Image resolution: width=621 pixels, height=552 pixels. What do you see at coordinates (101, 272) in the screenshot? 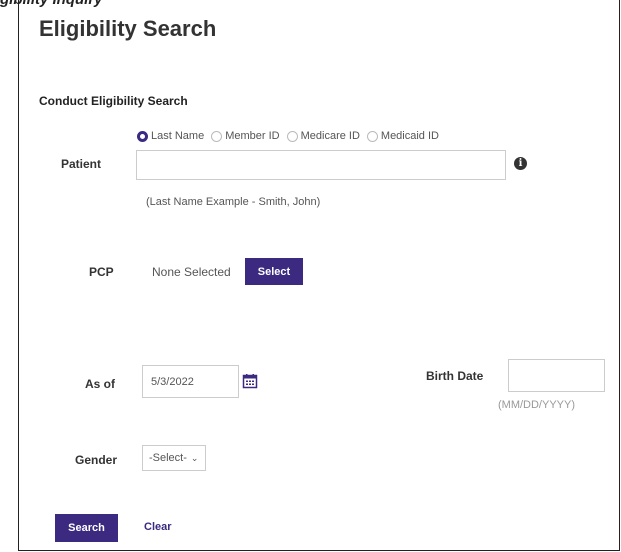
I see `pcp-label: PCP` at bounding box center [101, 272].